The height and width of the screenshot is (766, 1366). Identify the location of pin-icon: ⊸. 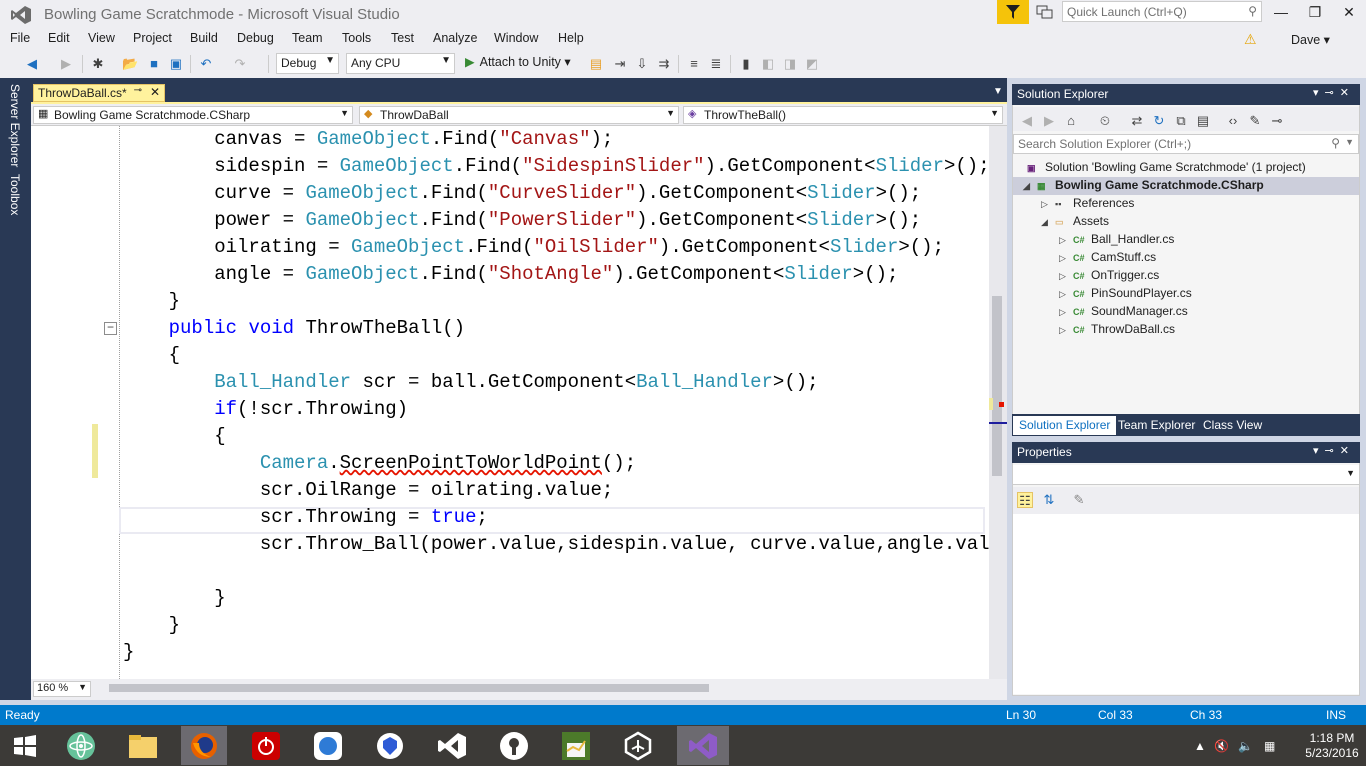
(138, 90).